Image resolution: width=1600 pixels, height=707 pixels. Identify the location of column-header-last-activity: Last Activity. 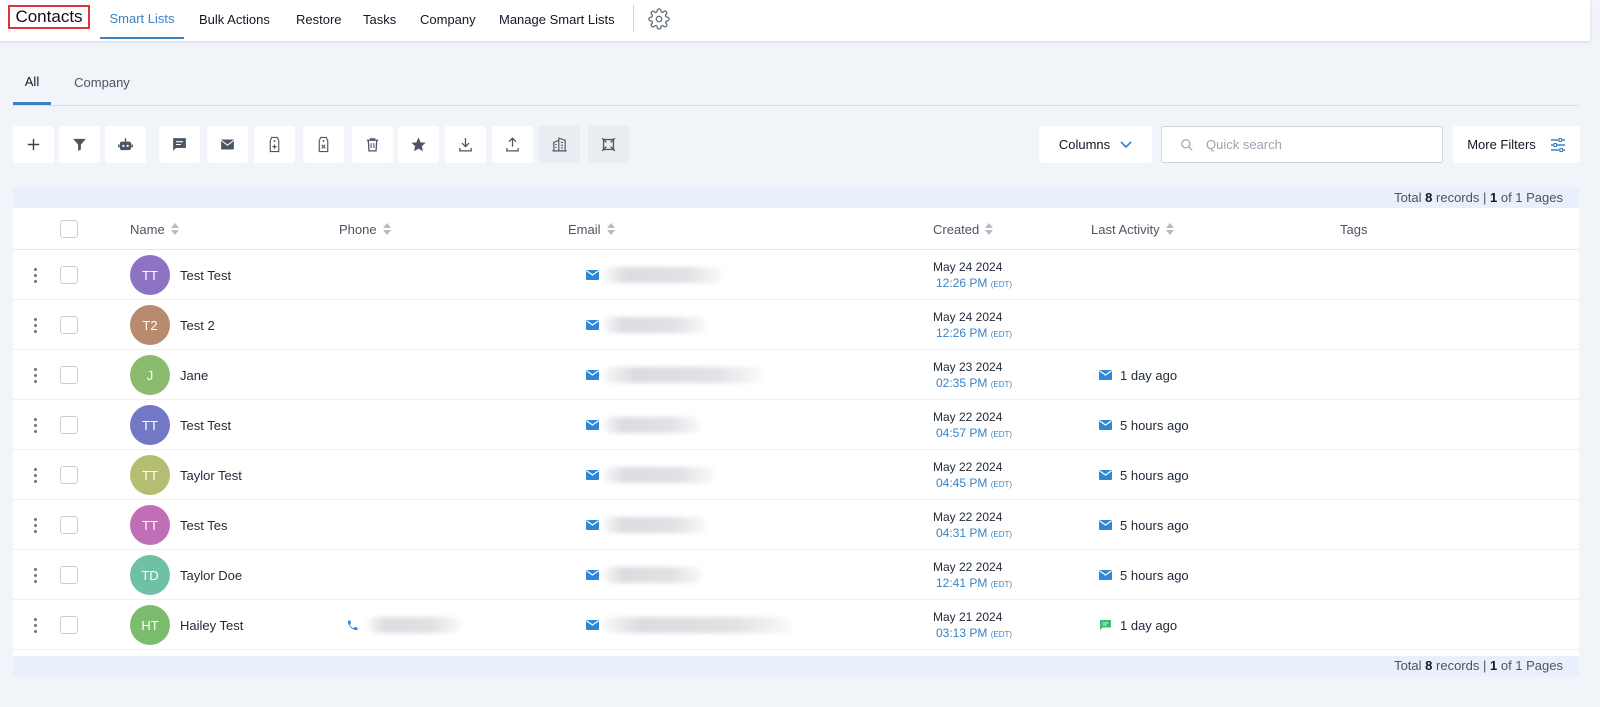
(1132, 229).